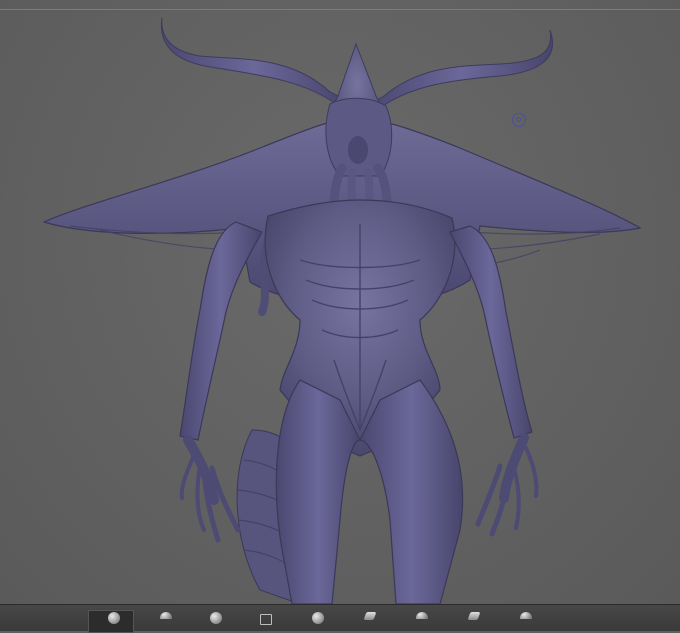 This screenshot has height=633, width=680. I want to click on left-antenna, so click(254, 61).